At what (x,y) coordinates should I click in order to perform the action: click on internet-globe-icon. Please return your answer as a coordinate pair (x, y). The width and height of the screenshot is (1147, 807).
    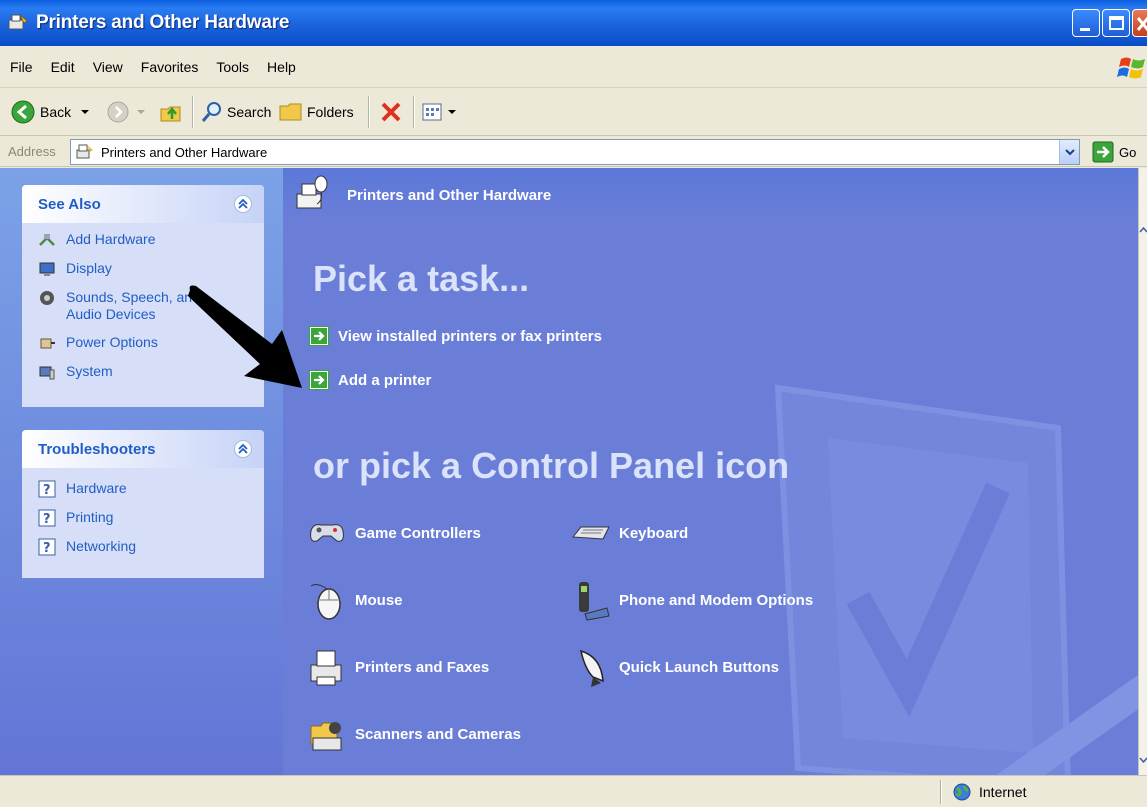
    Looking at the image, I should click on (962, 792).